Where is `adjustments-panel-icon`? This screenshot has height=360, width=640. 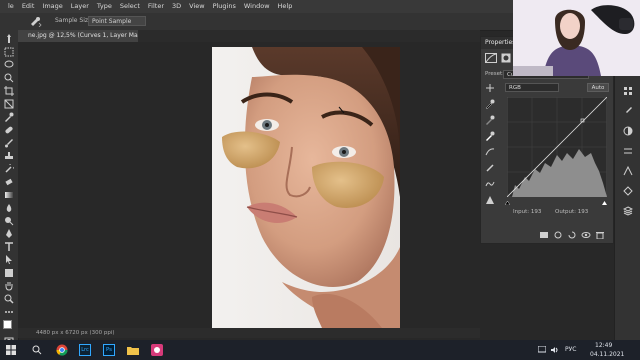 adjustments-panel-icon is located at coordinates (628, 131).